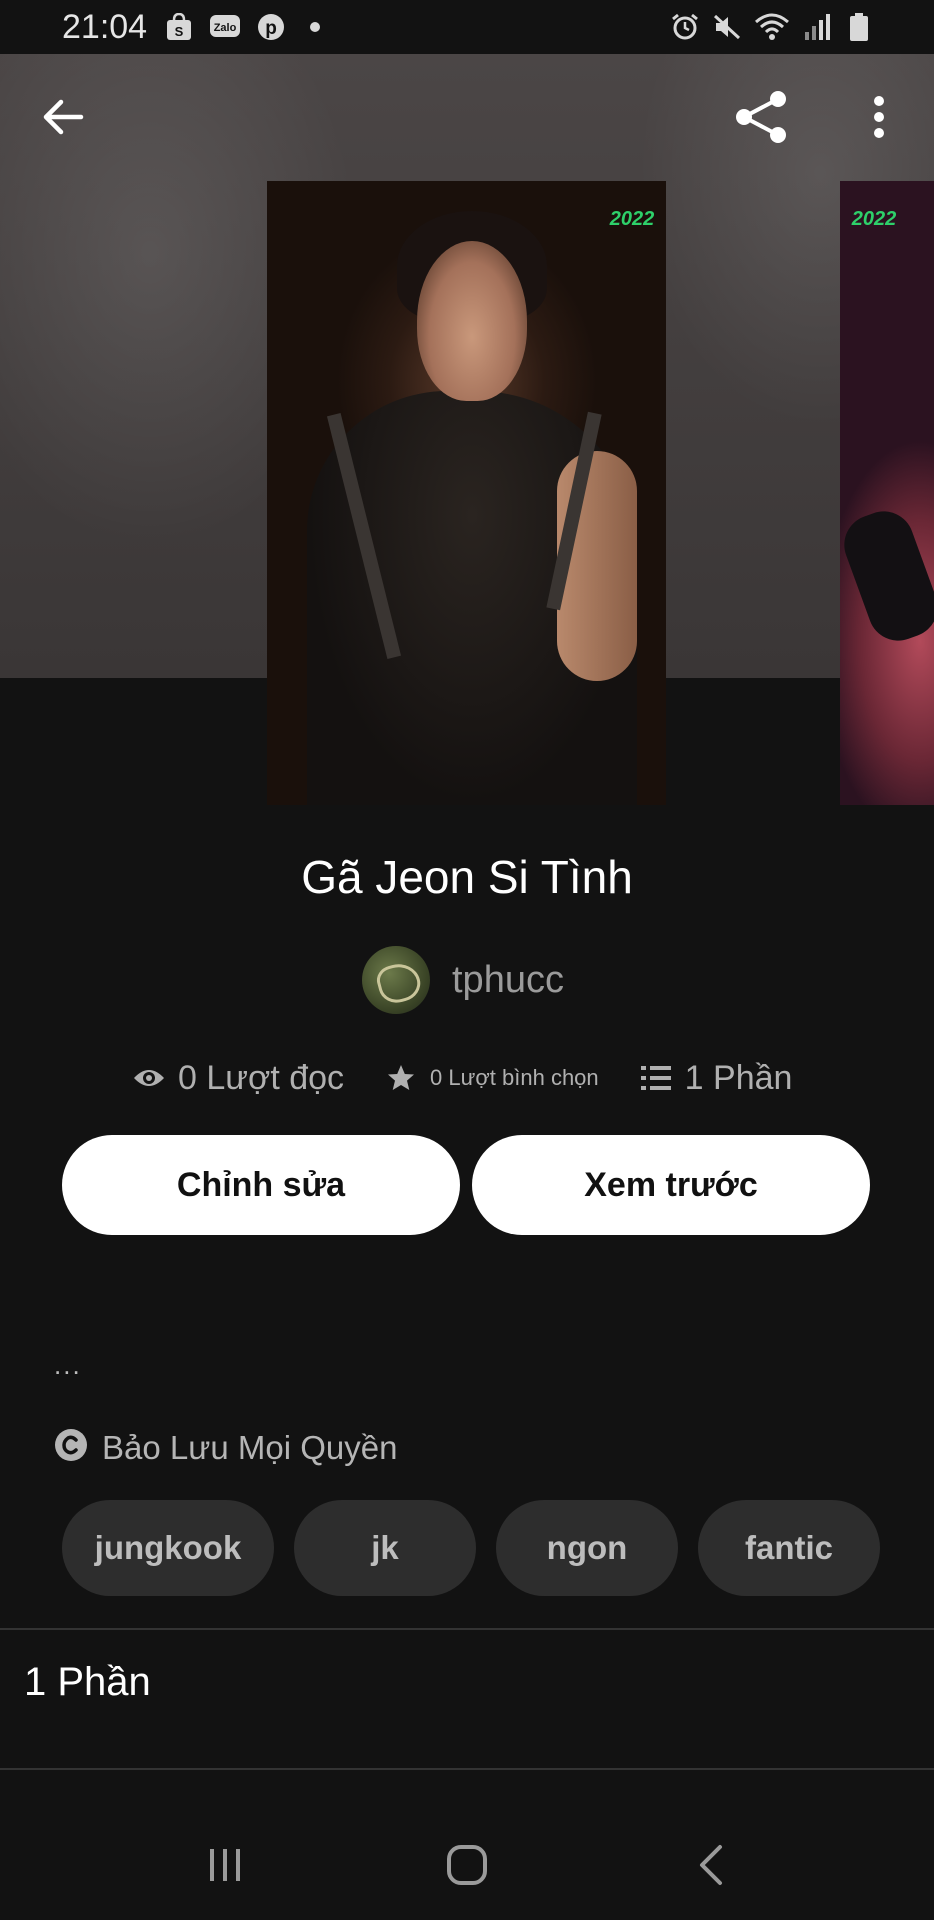 Image resolution: width=934 pixels, height=1920 pixels. Describe the element at coordinates (887, 493) in the screenshot. I see `next-cover-preview: 2022` at that location.